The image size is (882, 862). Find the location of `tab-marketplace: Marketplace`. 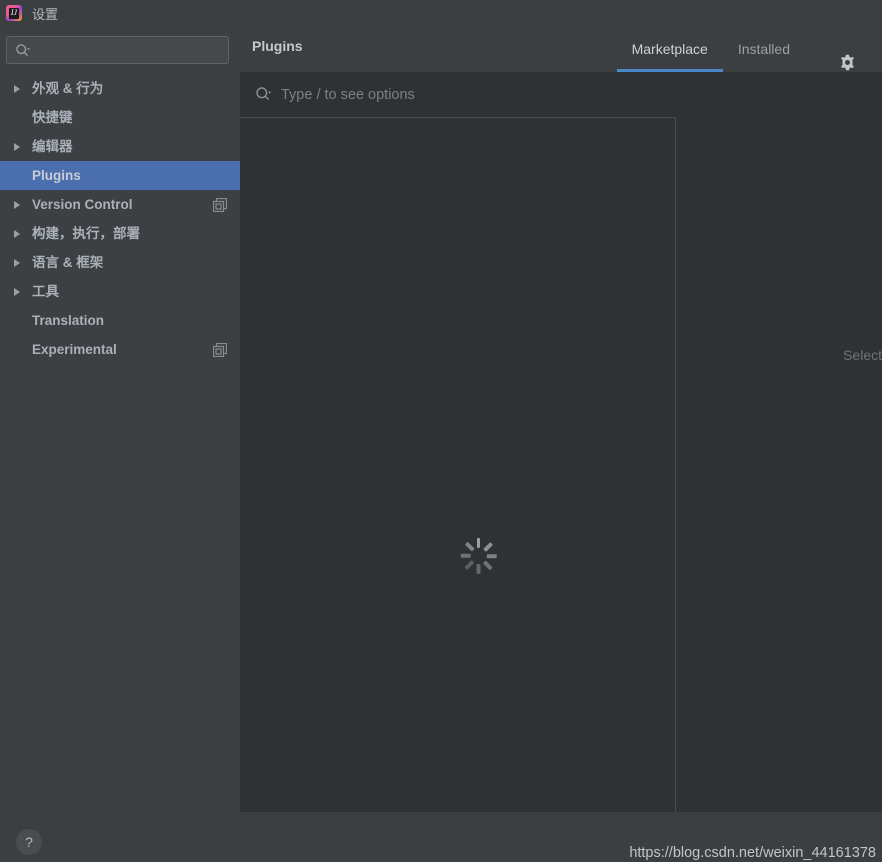

tab-marketplace: Marketplace is located at coordinates (670, 49).